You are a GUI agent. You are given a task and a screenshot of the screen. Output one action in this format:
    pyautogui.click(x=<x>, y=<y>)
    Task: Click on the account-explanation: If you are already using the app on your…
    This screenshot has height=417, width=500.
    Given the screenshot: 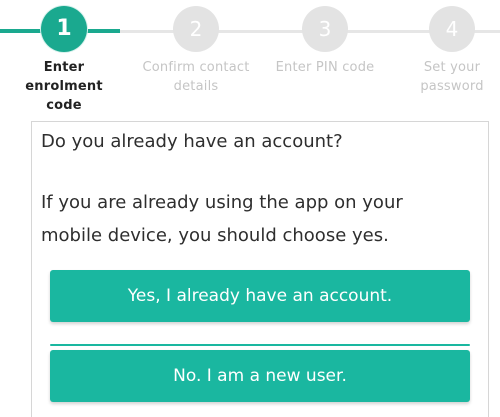 What is the action you would take?
    pyautogui.click(x=222, y=219)
    